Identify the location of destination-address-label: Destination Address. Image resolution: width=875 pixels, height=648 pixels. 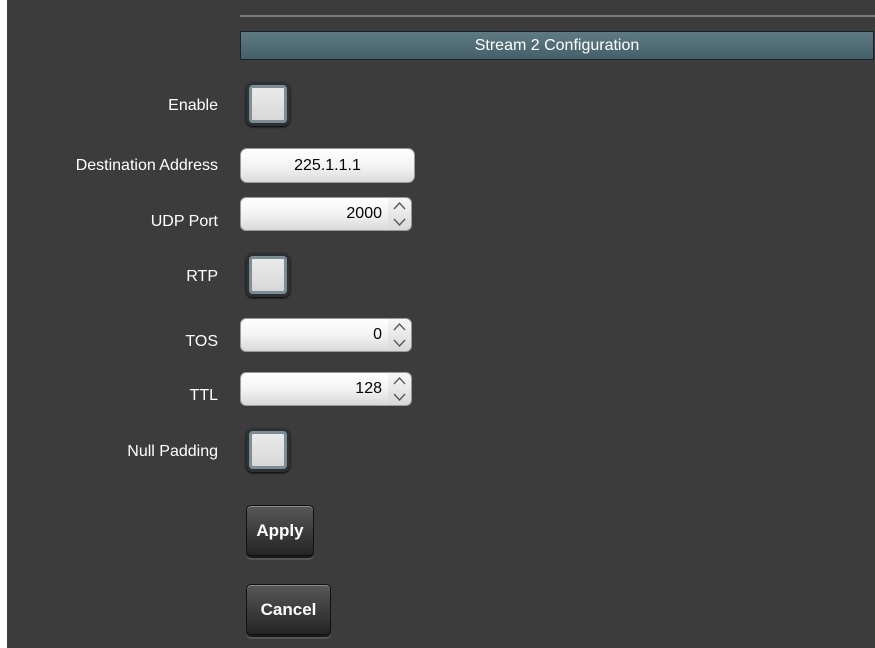
(146, 165).